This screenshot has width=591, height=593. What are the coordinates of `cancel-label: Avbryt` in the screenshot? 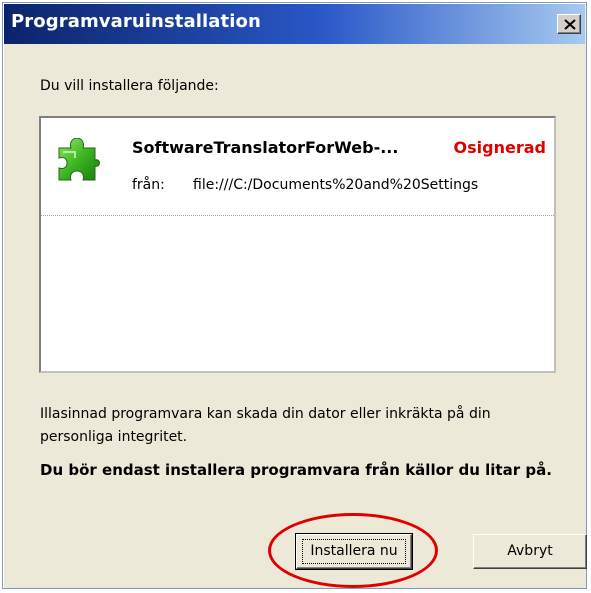 It's located at (530, 551).